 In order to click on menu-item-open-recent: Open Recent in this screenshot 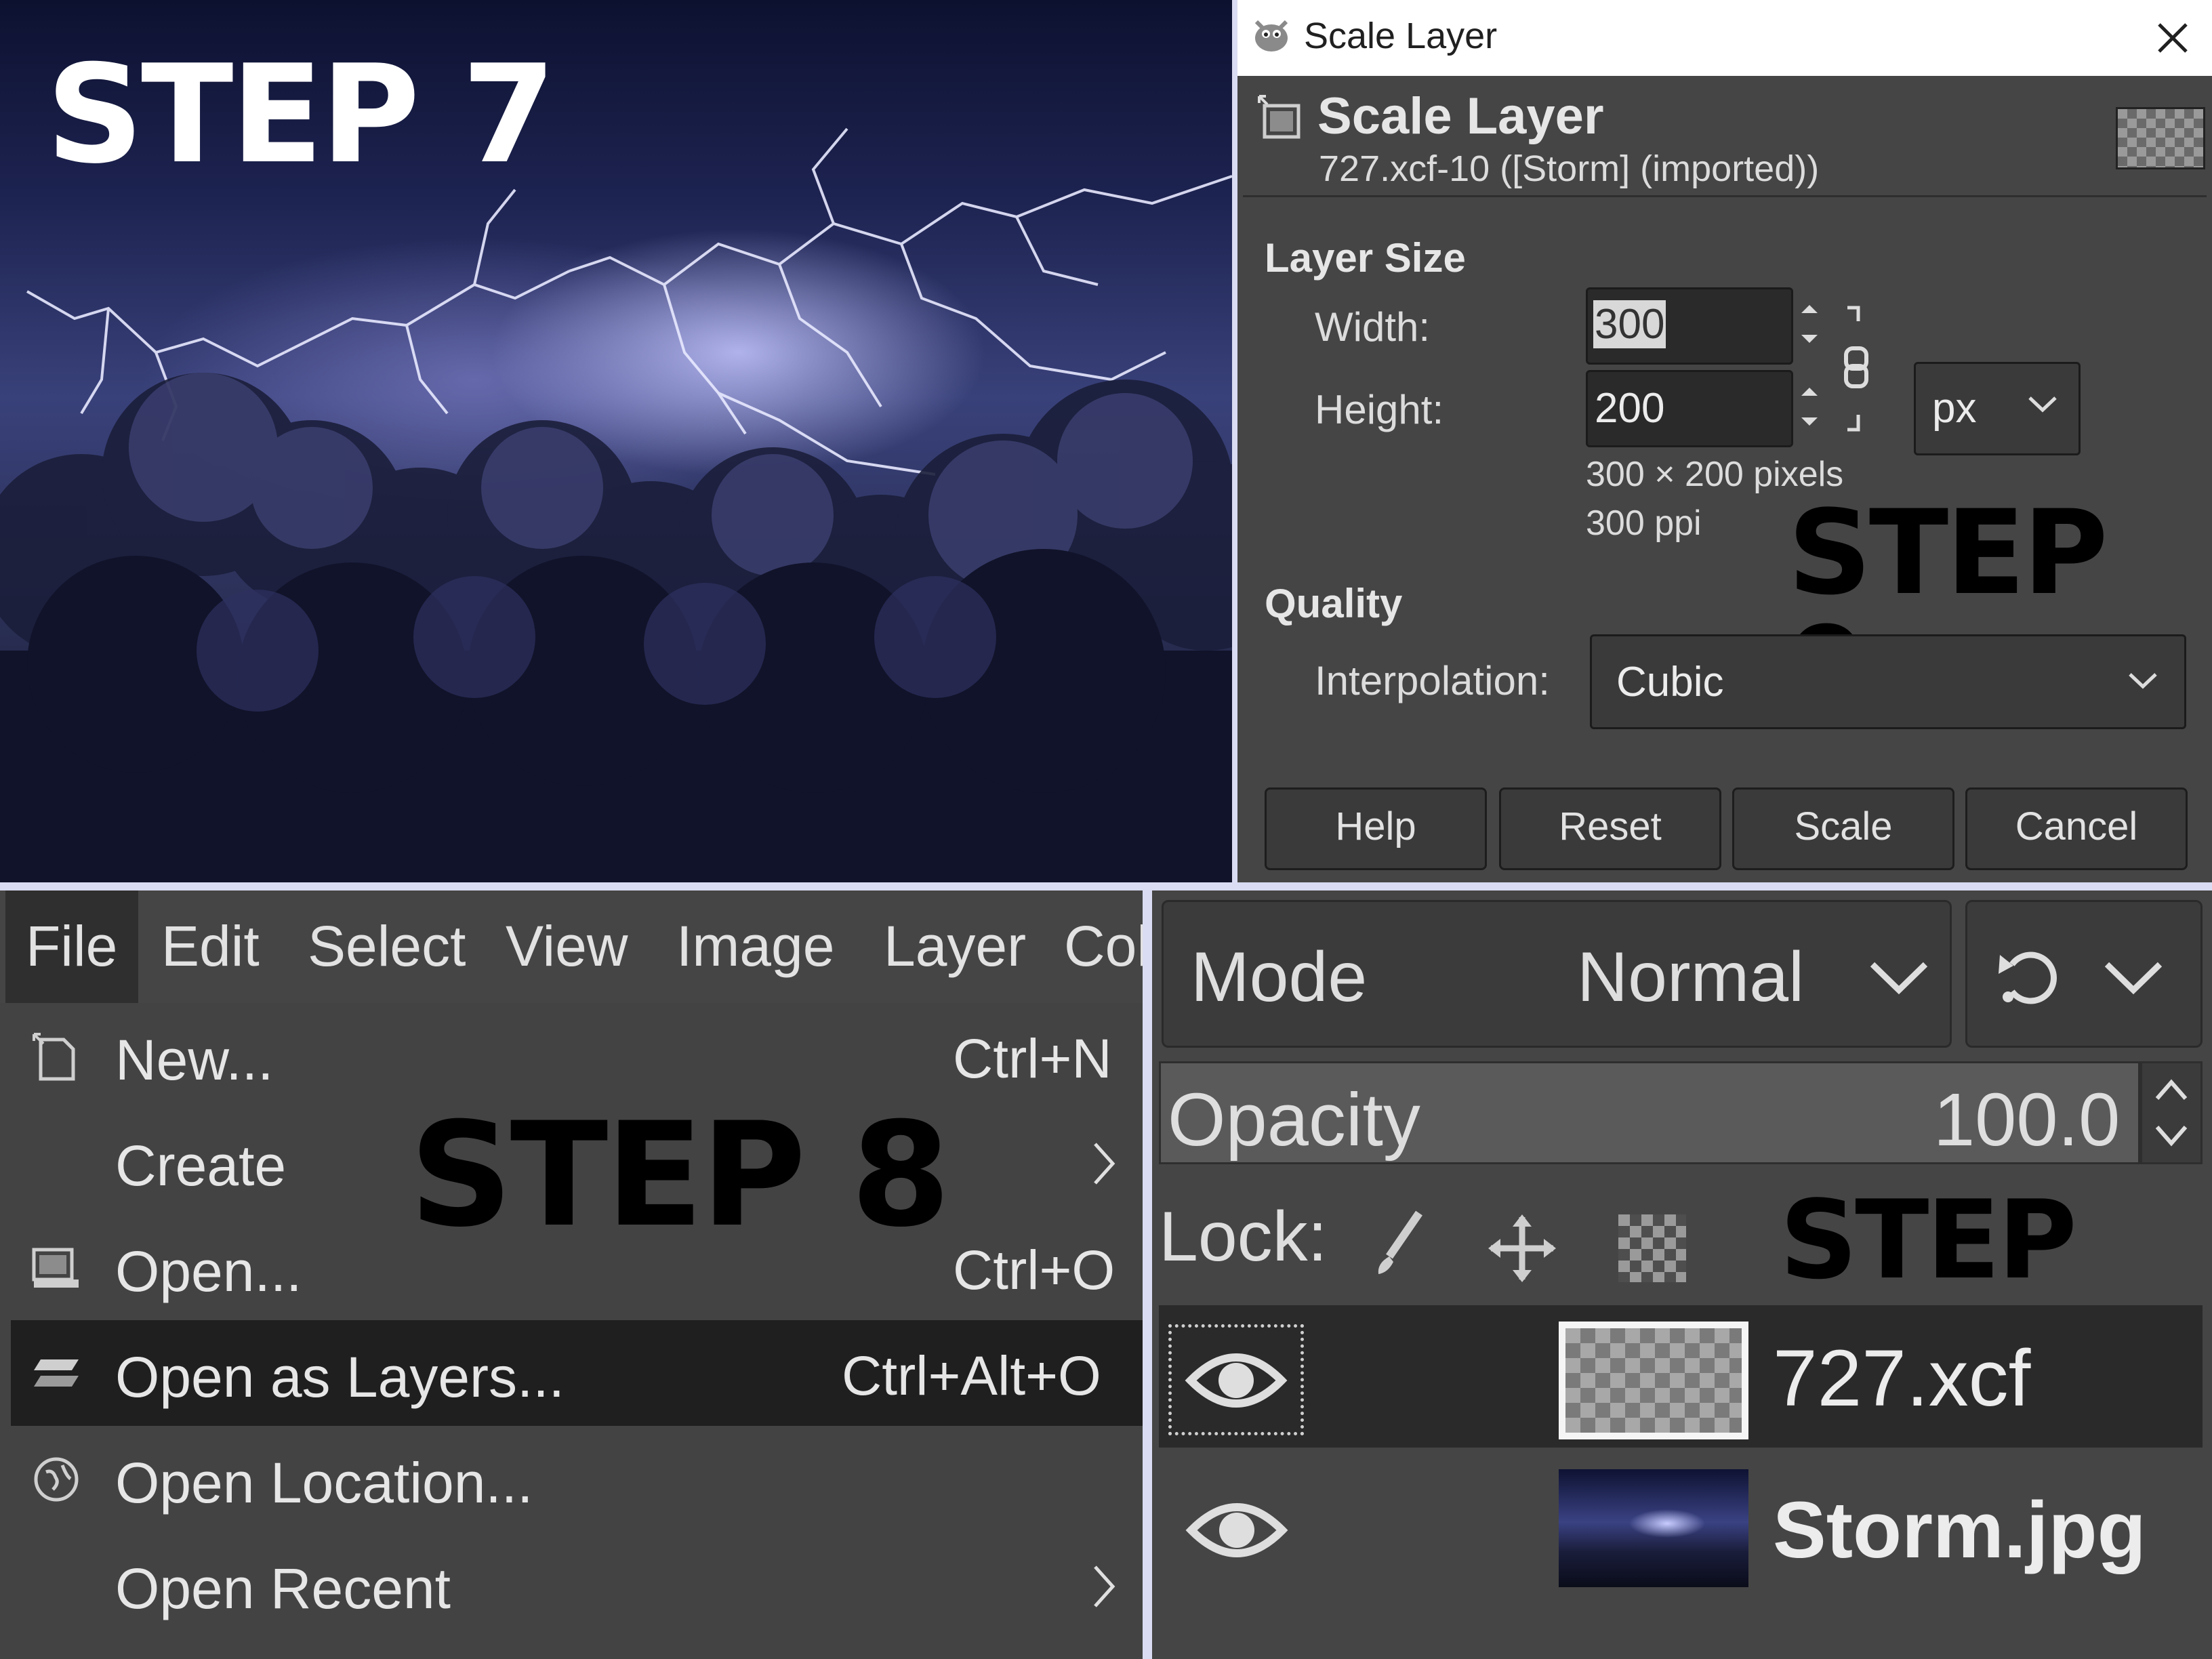, I will do `click(577, 1584)`.